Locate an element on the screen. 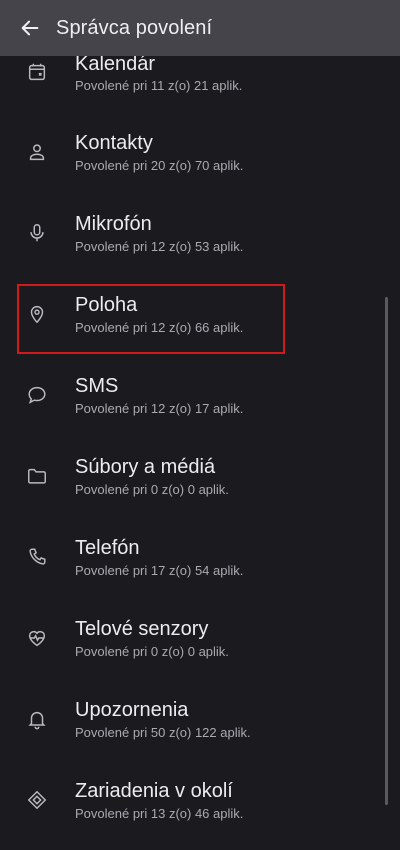  permission-item-location: Poloha Povolené pri 12 z(o) 66 aplik. is located at coordinates (200, 323).